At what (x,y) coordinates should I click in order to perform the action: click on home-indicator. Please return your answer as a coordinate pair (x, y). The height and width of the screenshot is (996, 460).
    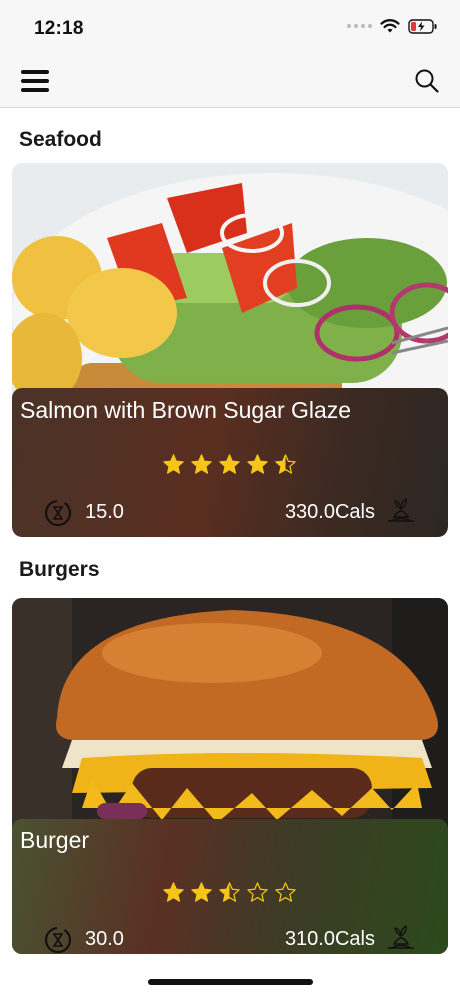
    Looking at the image, I should click on (230, 982).